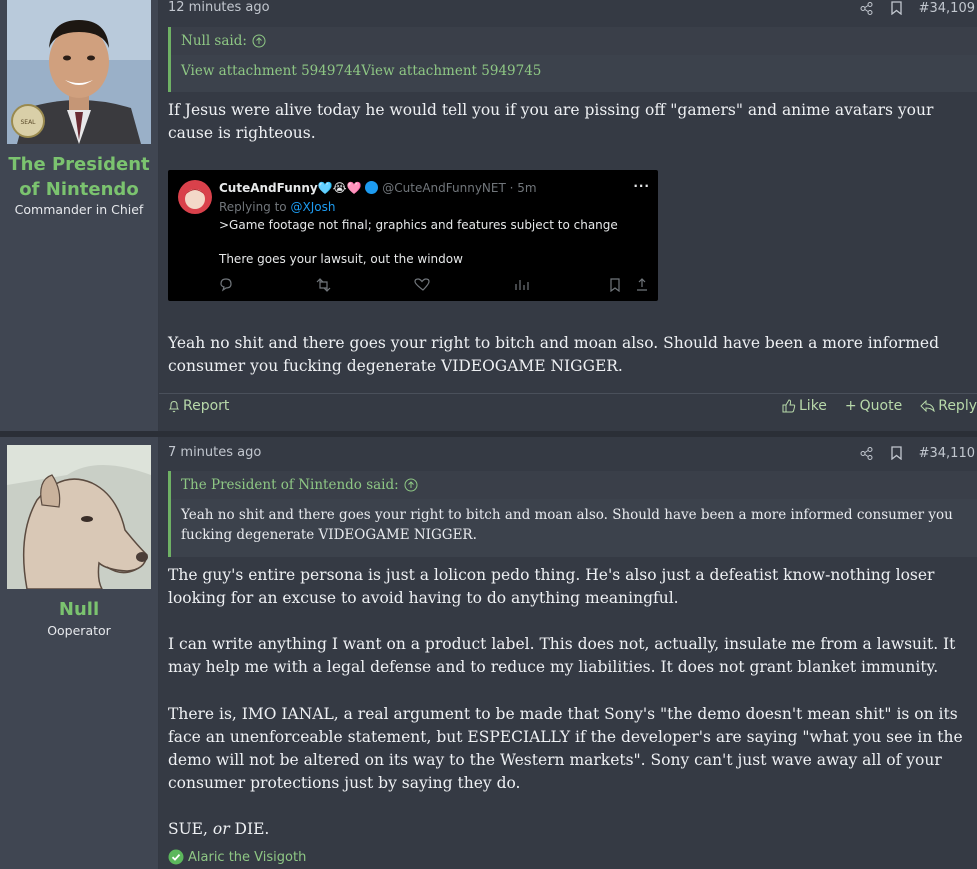  Describe the element at coordinates (947, 453) in the screenshot. I see `post-number: #34,110` at that location.